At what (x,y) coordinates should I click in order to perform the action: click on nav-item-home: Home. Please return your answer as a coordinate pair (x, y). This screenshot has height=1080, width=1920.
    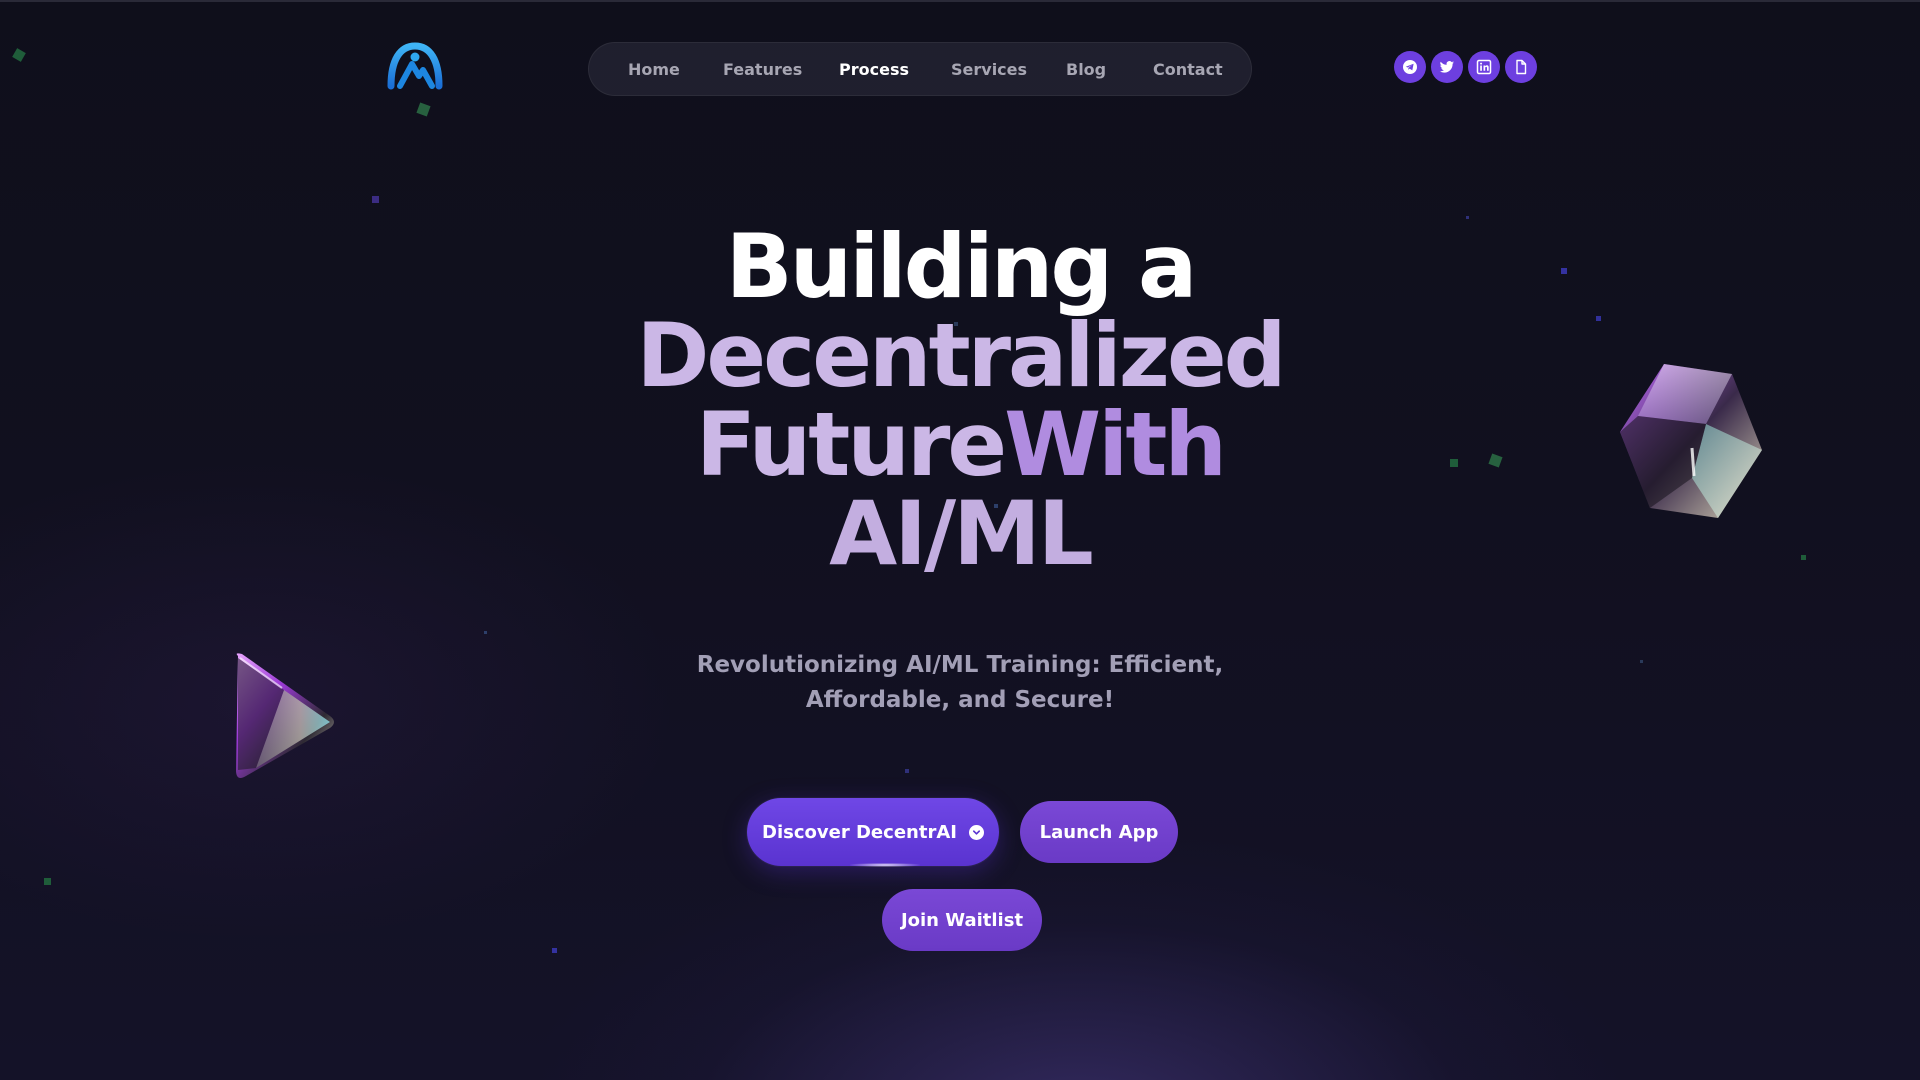
    Looking at the image, I should click on (654, 70).